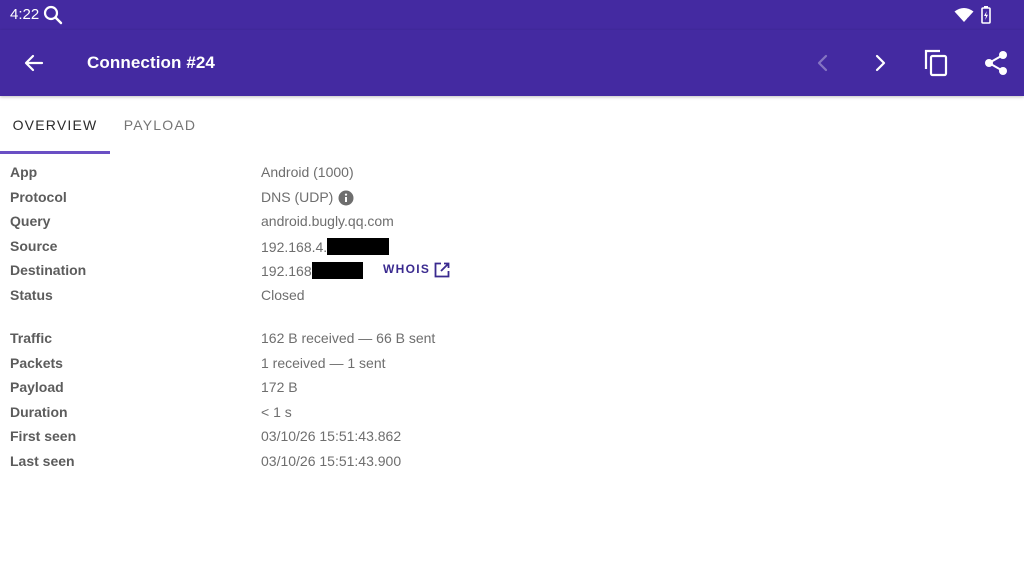 The width and height of the screenshot is (1024, 576). Describe the element at coordinates (986, 17) in the screenshot. I see `battery-charging-icon` at that location.